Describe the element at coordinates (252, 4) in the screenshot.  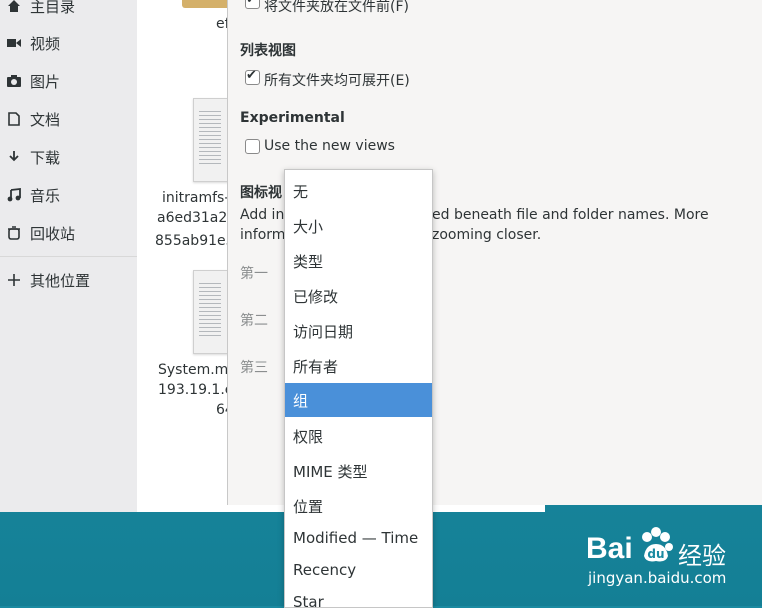
I see `folders-first-checkbox` at that location.